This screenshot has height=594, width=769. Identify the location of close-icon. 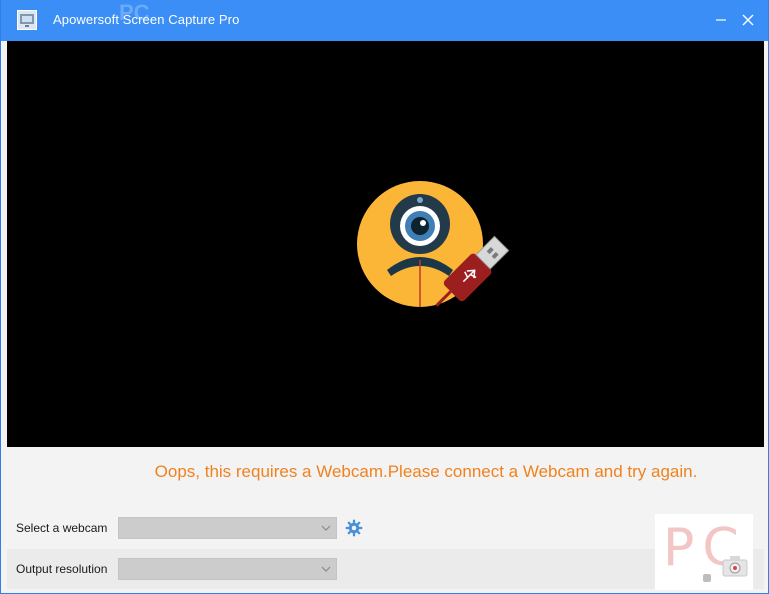
(748, 20).